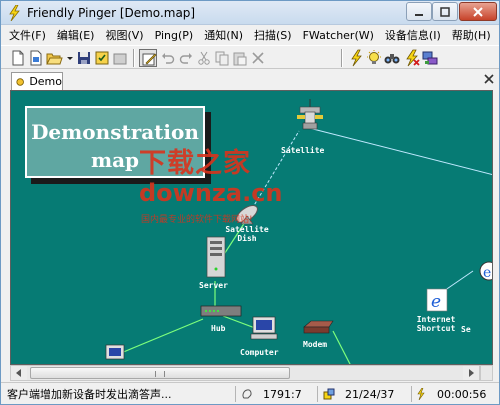 The height and width of the screenshot is (405, 500). Describe the element at coordinates (14, 13) in the screenshot. I see `app-icon` at that location.